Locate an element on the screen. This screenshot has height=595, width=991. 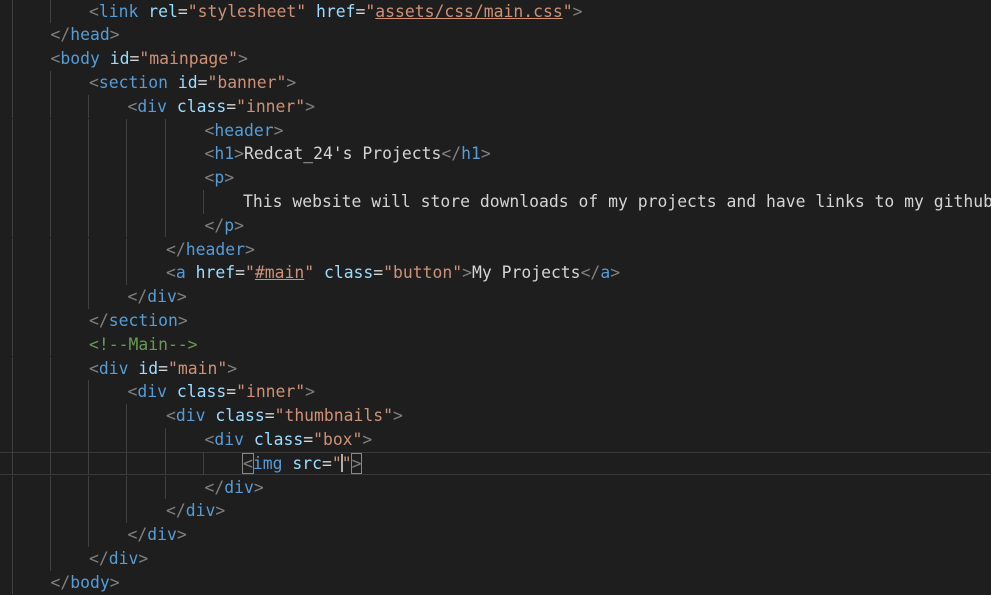
code-line: <div id="main"> is located at coordinates (495, 368).